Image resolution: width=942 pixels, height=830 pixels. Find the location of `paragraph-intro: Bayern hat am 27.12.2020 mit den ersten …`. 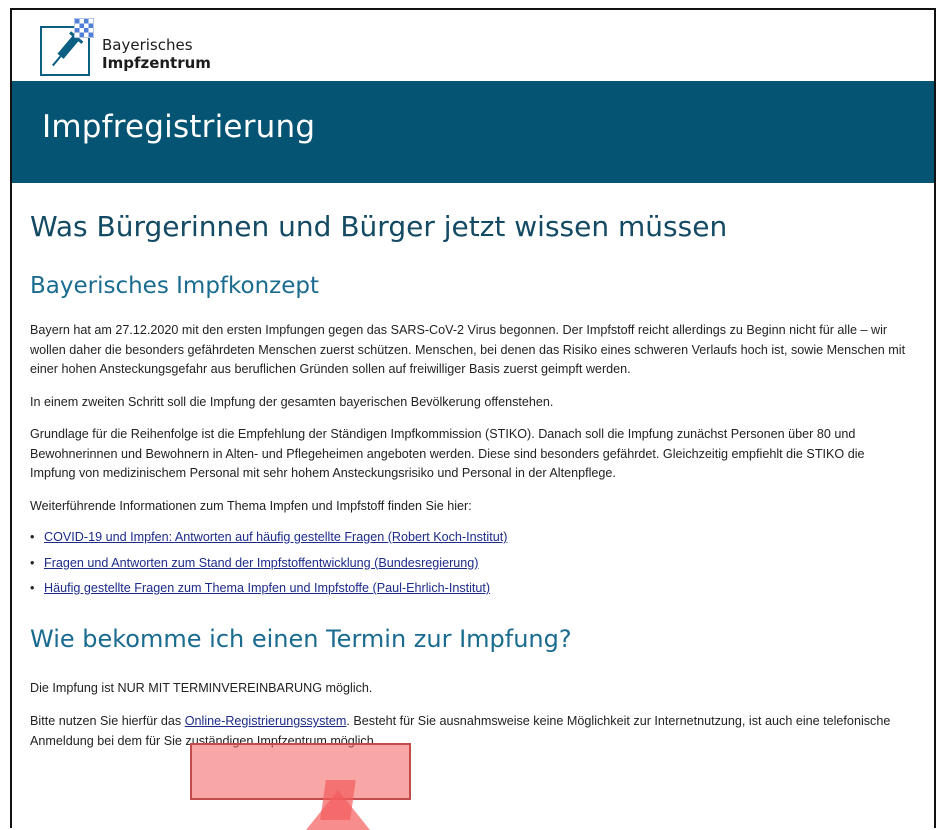

paragraph-intro: Bayern hat am 27.12.2020 mit den ersten … is located at coordinates (468, 349).